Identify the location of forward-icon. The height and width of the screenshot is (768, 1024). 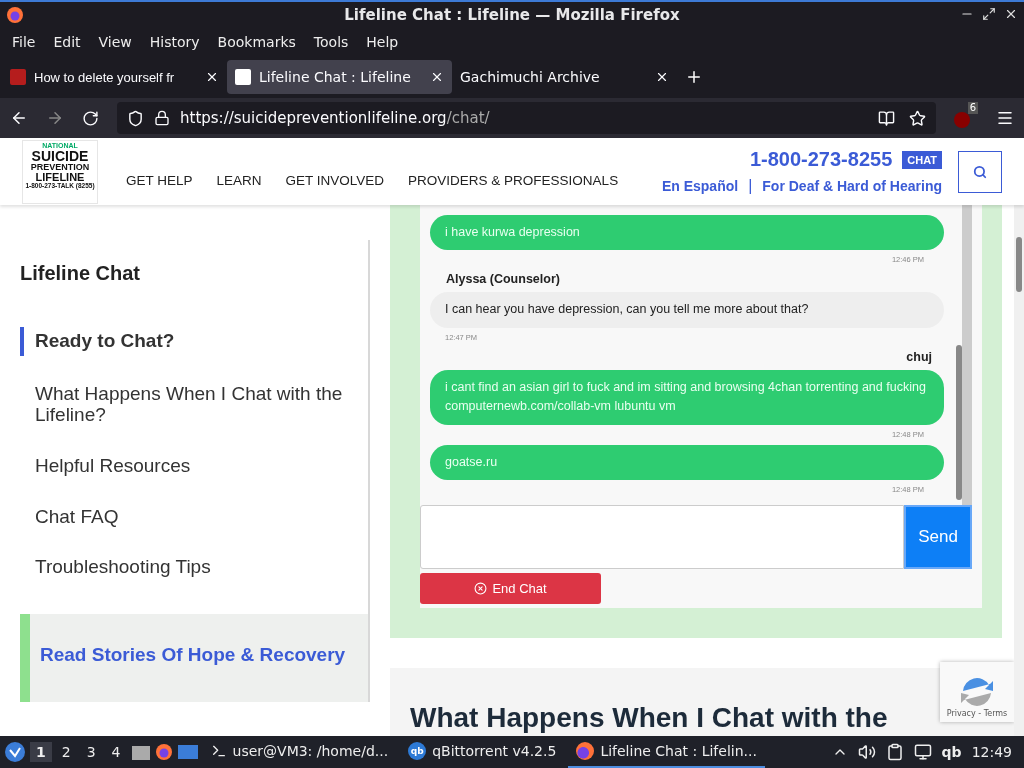
(55, 118).